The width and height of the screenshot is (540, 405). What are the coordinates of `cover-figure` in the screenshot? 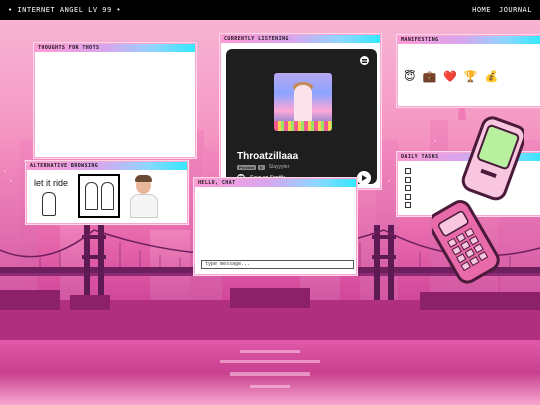 It's located at (303, 104).